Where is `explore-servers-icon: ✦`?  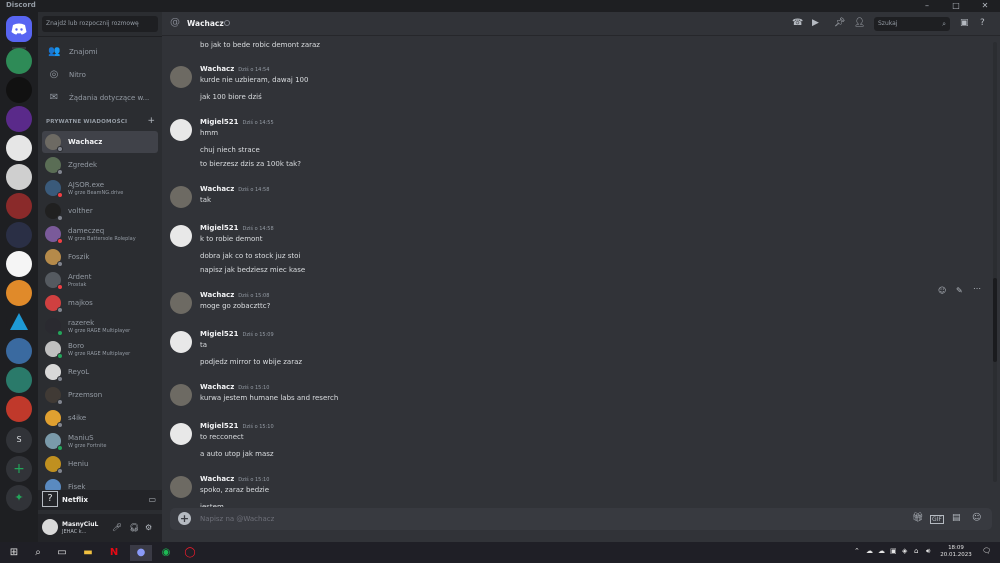
explore-servers-icon: ✦ is located at coordinates (19, 498).